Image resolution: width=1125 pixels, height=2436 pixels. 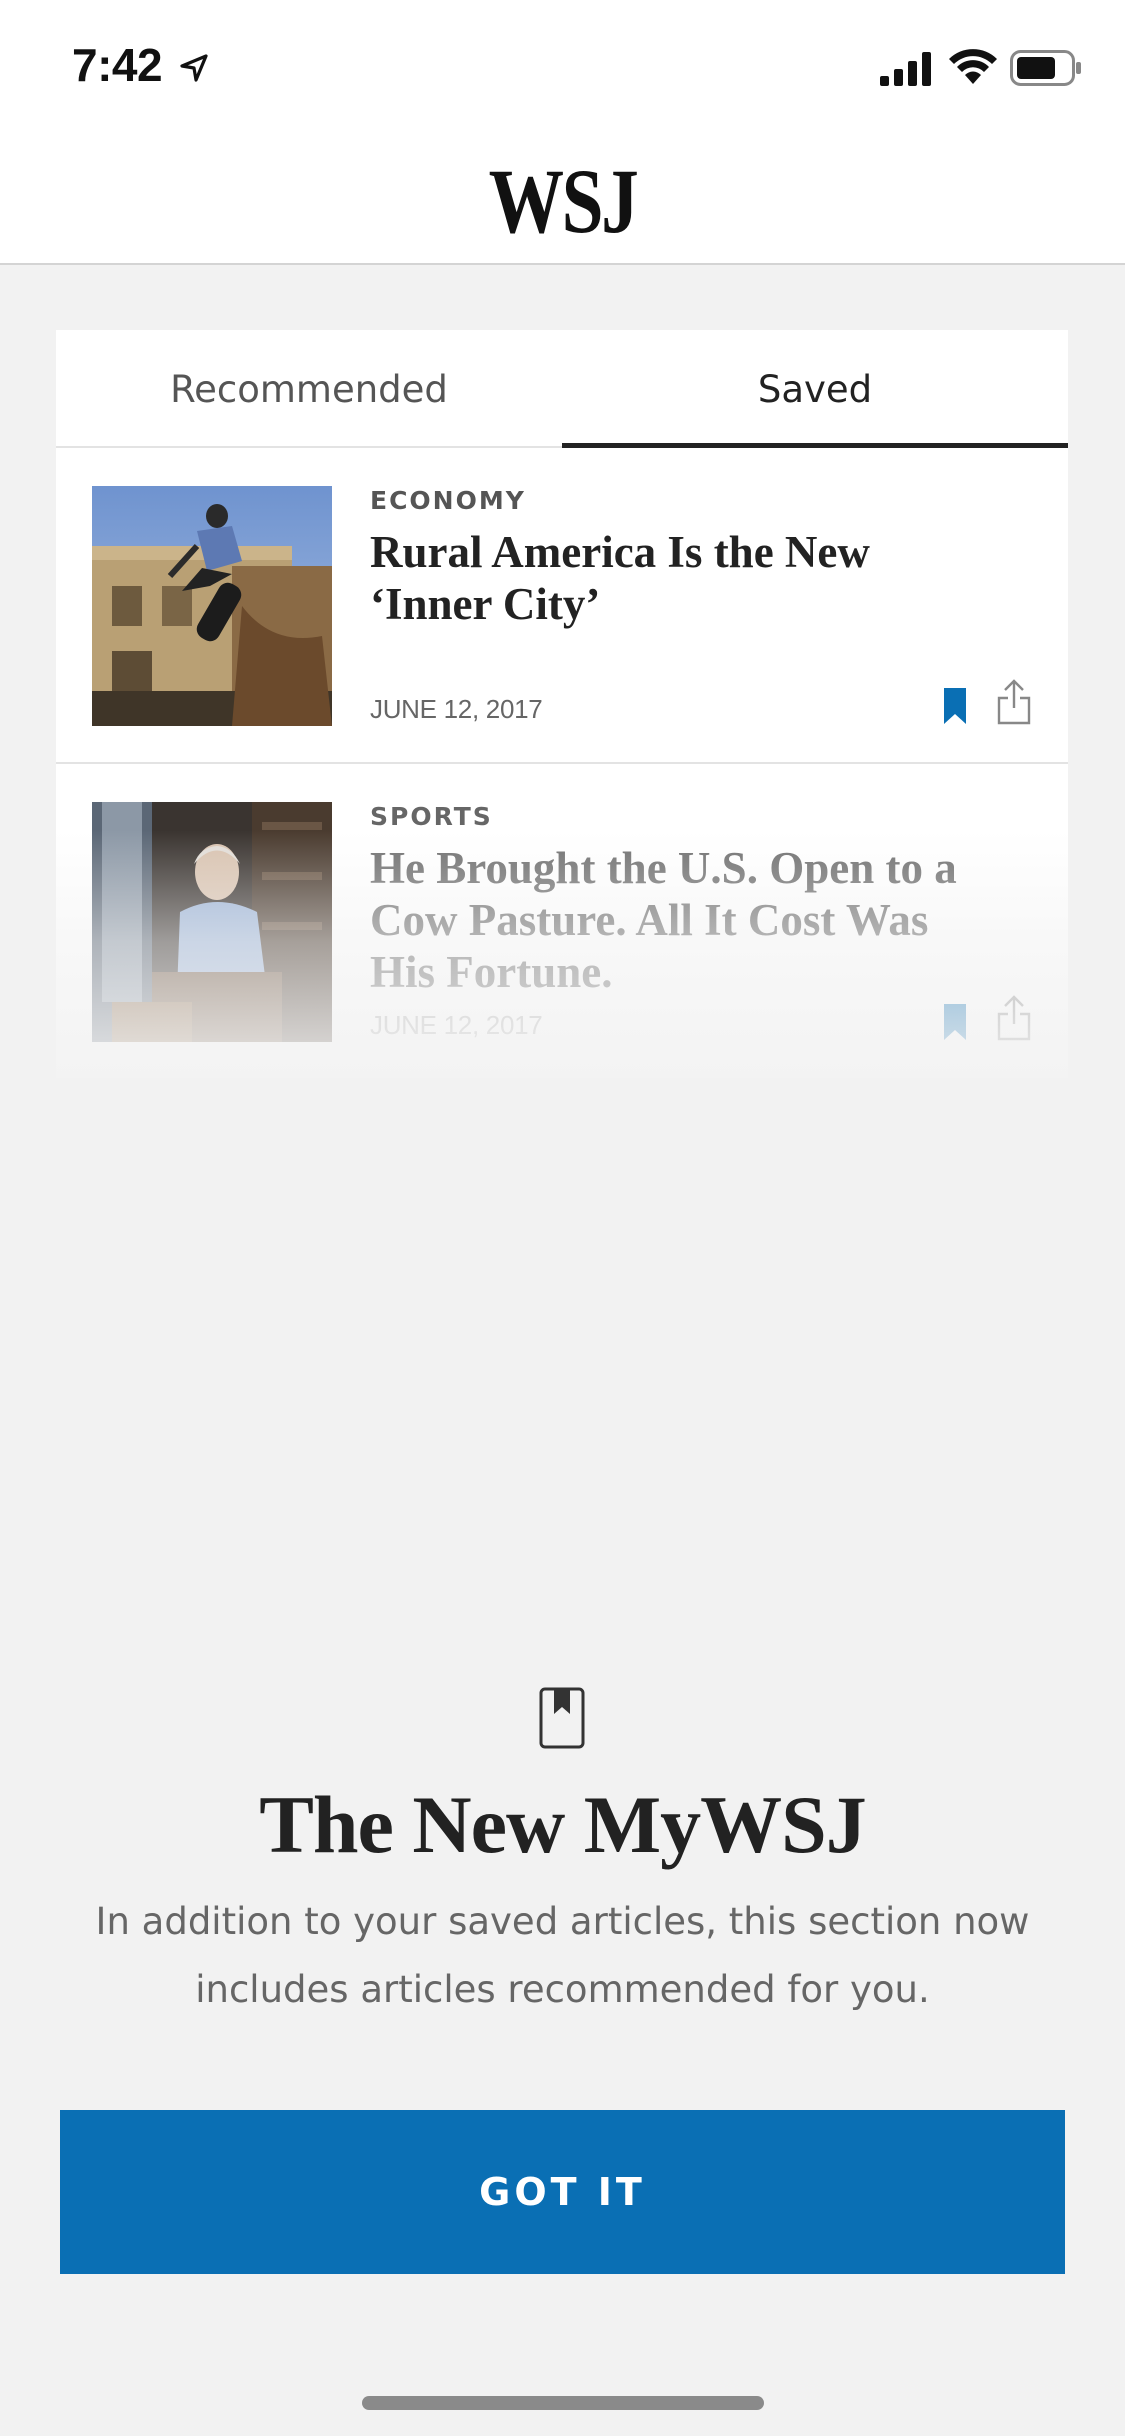 I want to click on selected-tab-indicator, so click(x=815, y=445).